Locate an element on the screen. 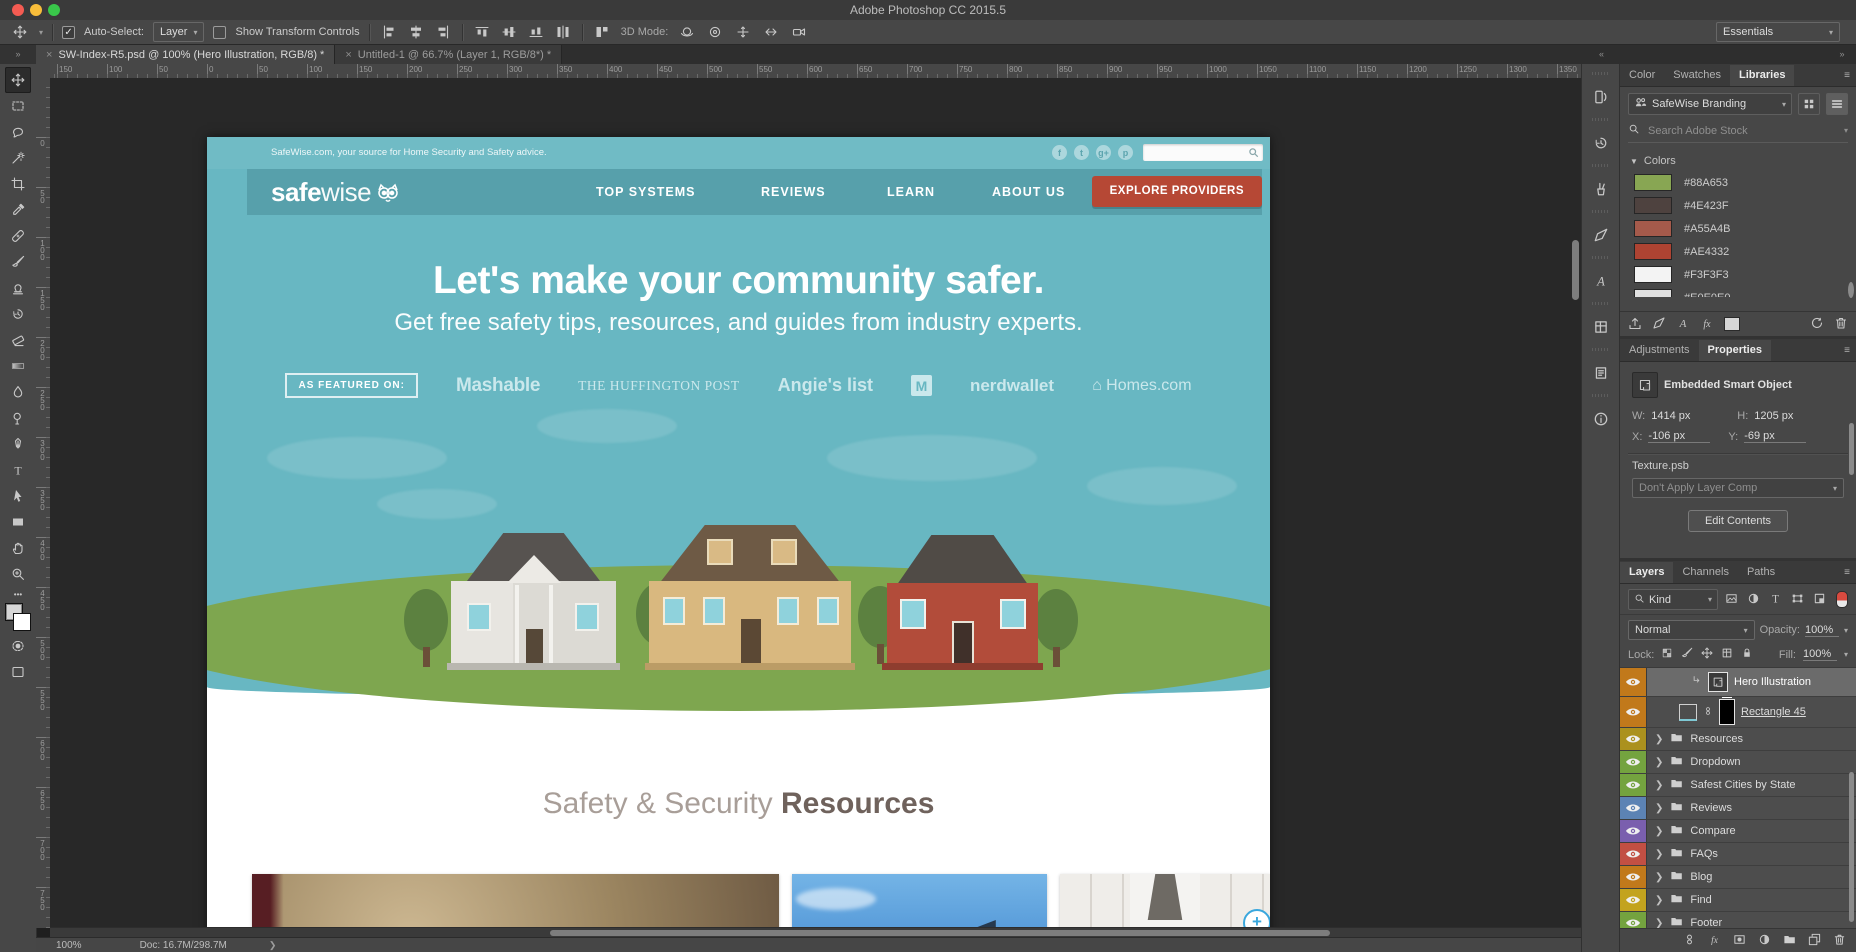 The image size is (1856, 952). align-left-edges-icon is located at coordinates (389, 32).